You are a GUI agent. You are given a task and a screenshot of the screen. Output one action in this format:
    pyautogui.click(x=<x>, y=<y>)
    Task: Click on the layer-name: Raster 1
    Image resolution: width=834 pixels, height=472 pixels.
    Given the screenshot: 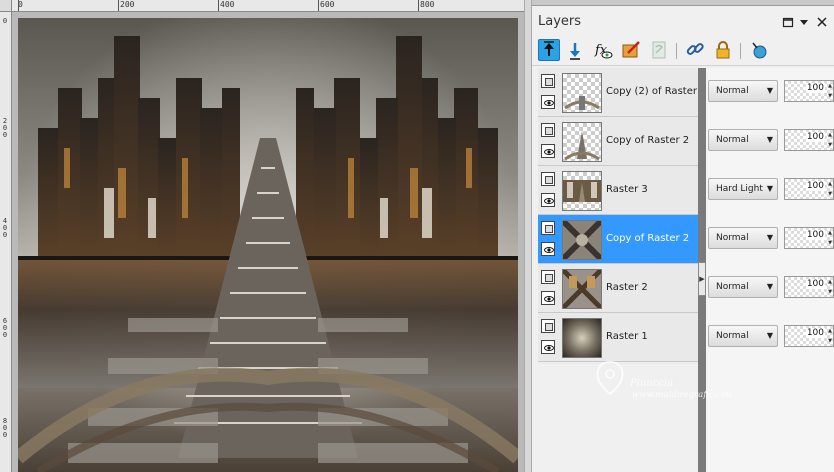 What is the action you would take?
    pyautogui.click(x=627, y=336)
    